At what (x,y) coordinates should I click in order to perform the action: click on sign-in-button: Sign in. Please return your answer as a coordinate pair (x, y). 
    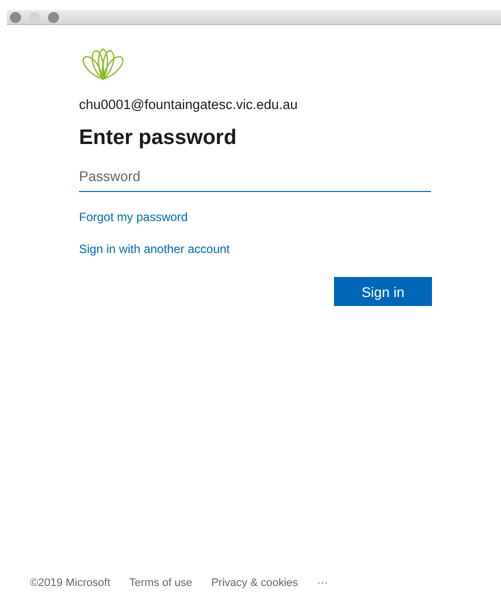
    Looking at the image, I should click on (383, 291).